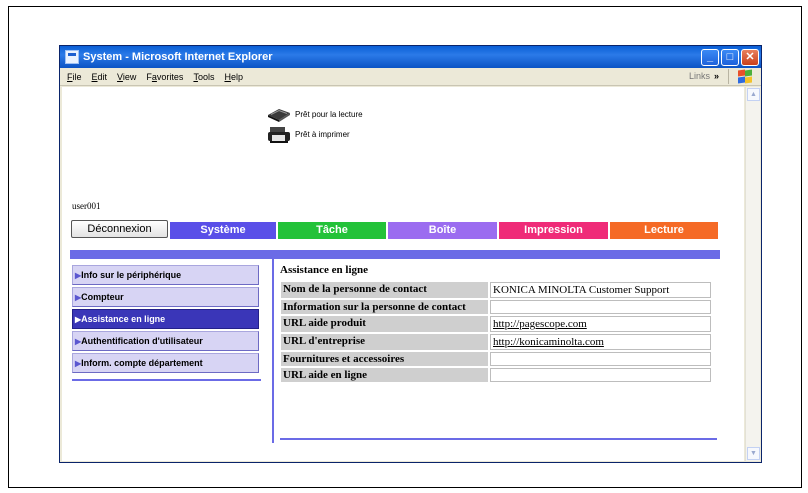  I want to click on sidebar-item-info-peripherique: ▶Info sur le périphérique, so click(165, 275).